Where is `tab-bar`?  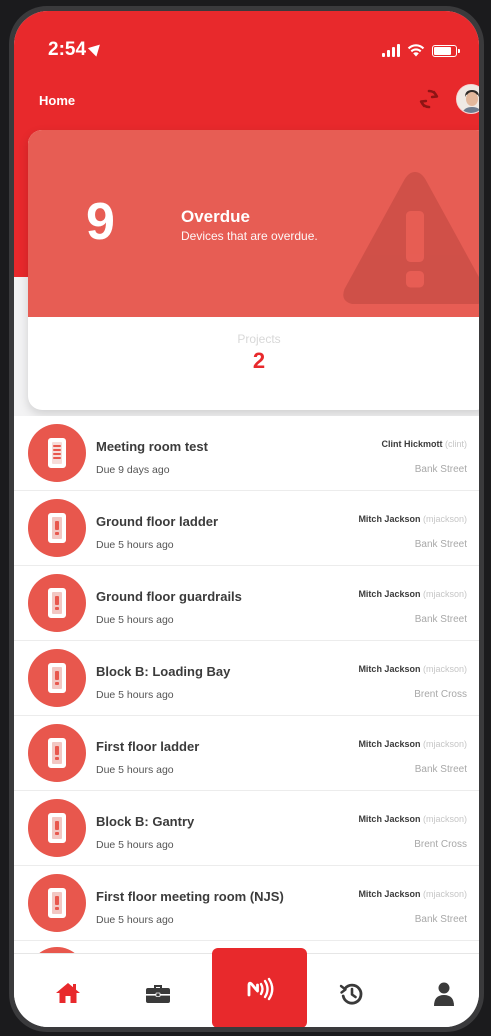 tab-bar is located at coordinates (246, 987).